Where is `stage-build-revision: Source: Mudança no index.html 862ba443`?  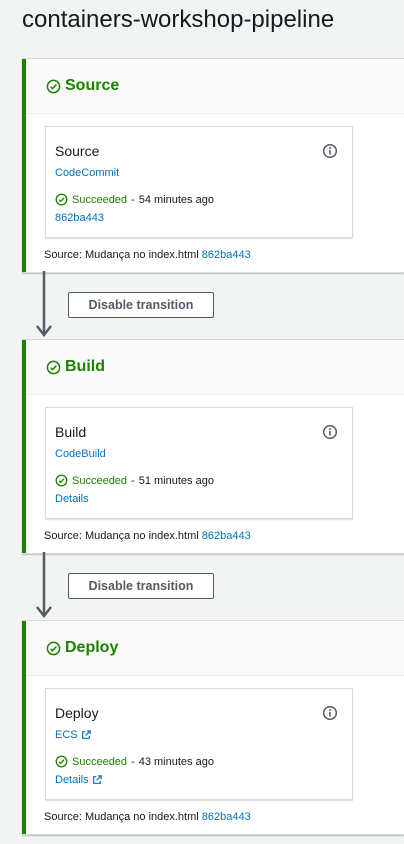
stage-build-revision: Source: Mudança no index.html 862ba443 is located at coordinates (147, 536).